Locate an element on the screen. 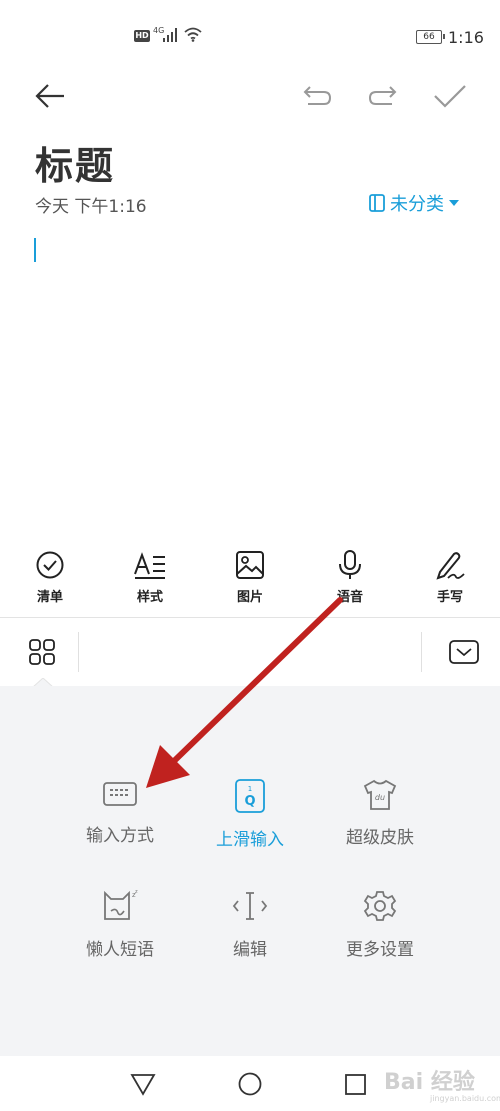  annotation-arrow is located at coordinates (244, 692).